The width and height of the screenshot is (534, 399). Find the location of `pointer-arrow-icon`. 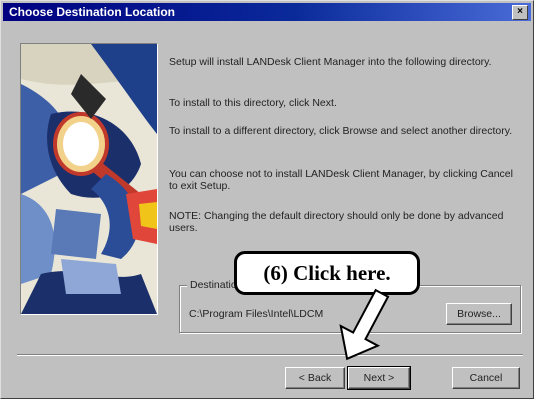

pointer-arrow-icon is located at coordinates (364, 324).